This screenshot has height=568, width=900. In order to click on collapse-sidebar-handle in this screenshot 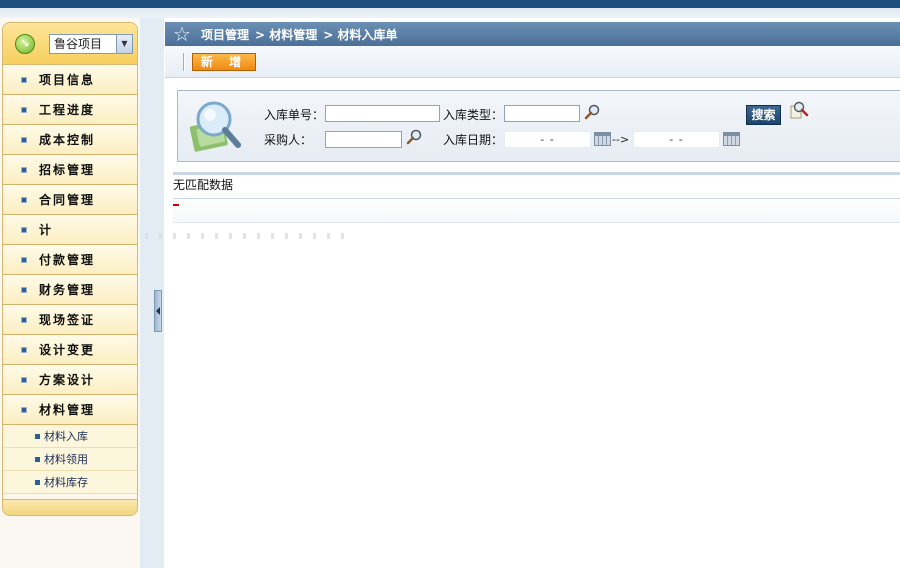, I will do `click(158, 311)`.